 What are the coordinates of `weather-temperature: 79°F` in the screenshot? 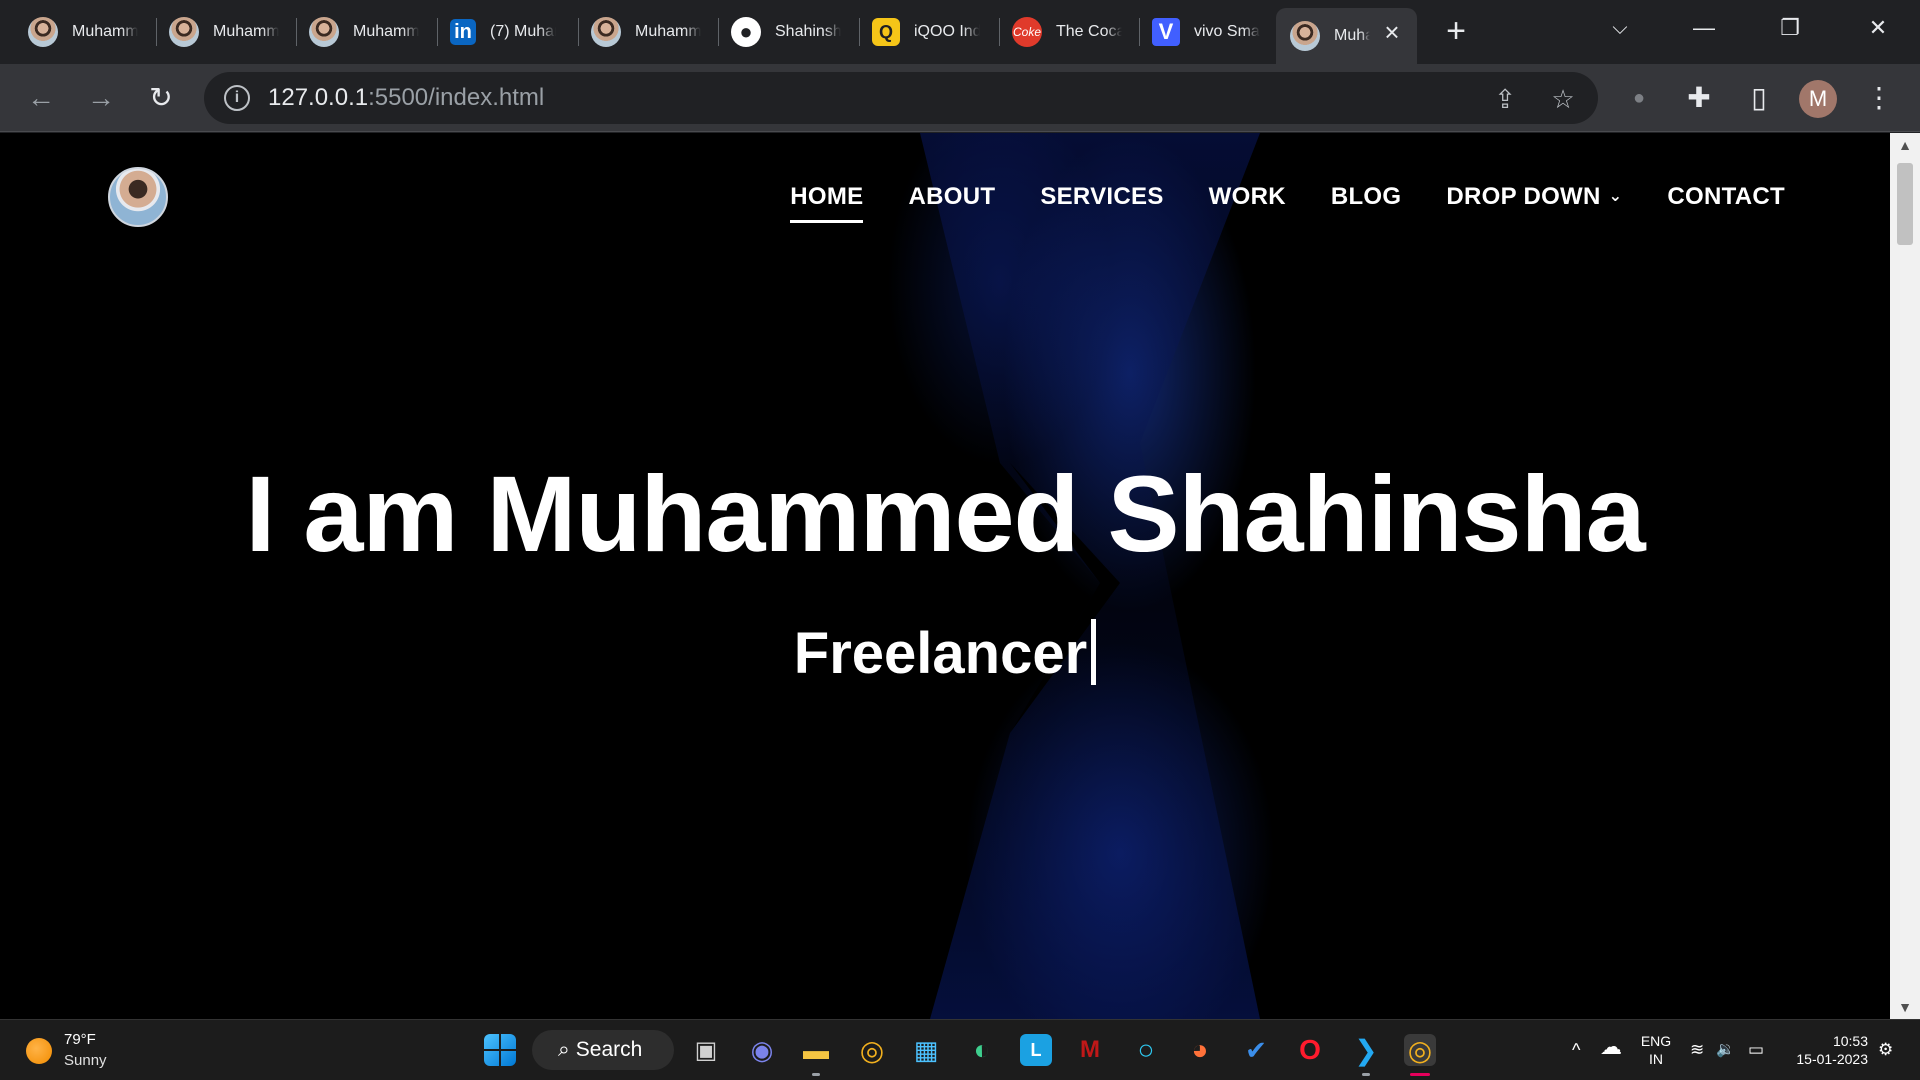 It's located at (80, 1039).